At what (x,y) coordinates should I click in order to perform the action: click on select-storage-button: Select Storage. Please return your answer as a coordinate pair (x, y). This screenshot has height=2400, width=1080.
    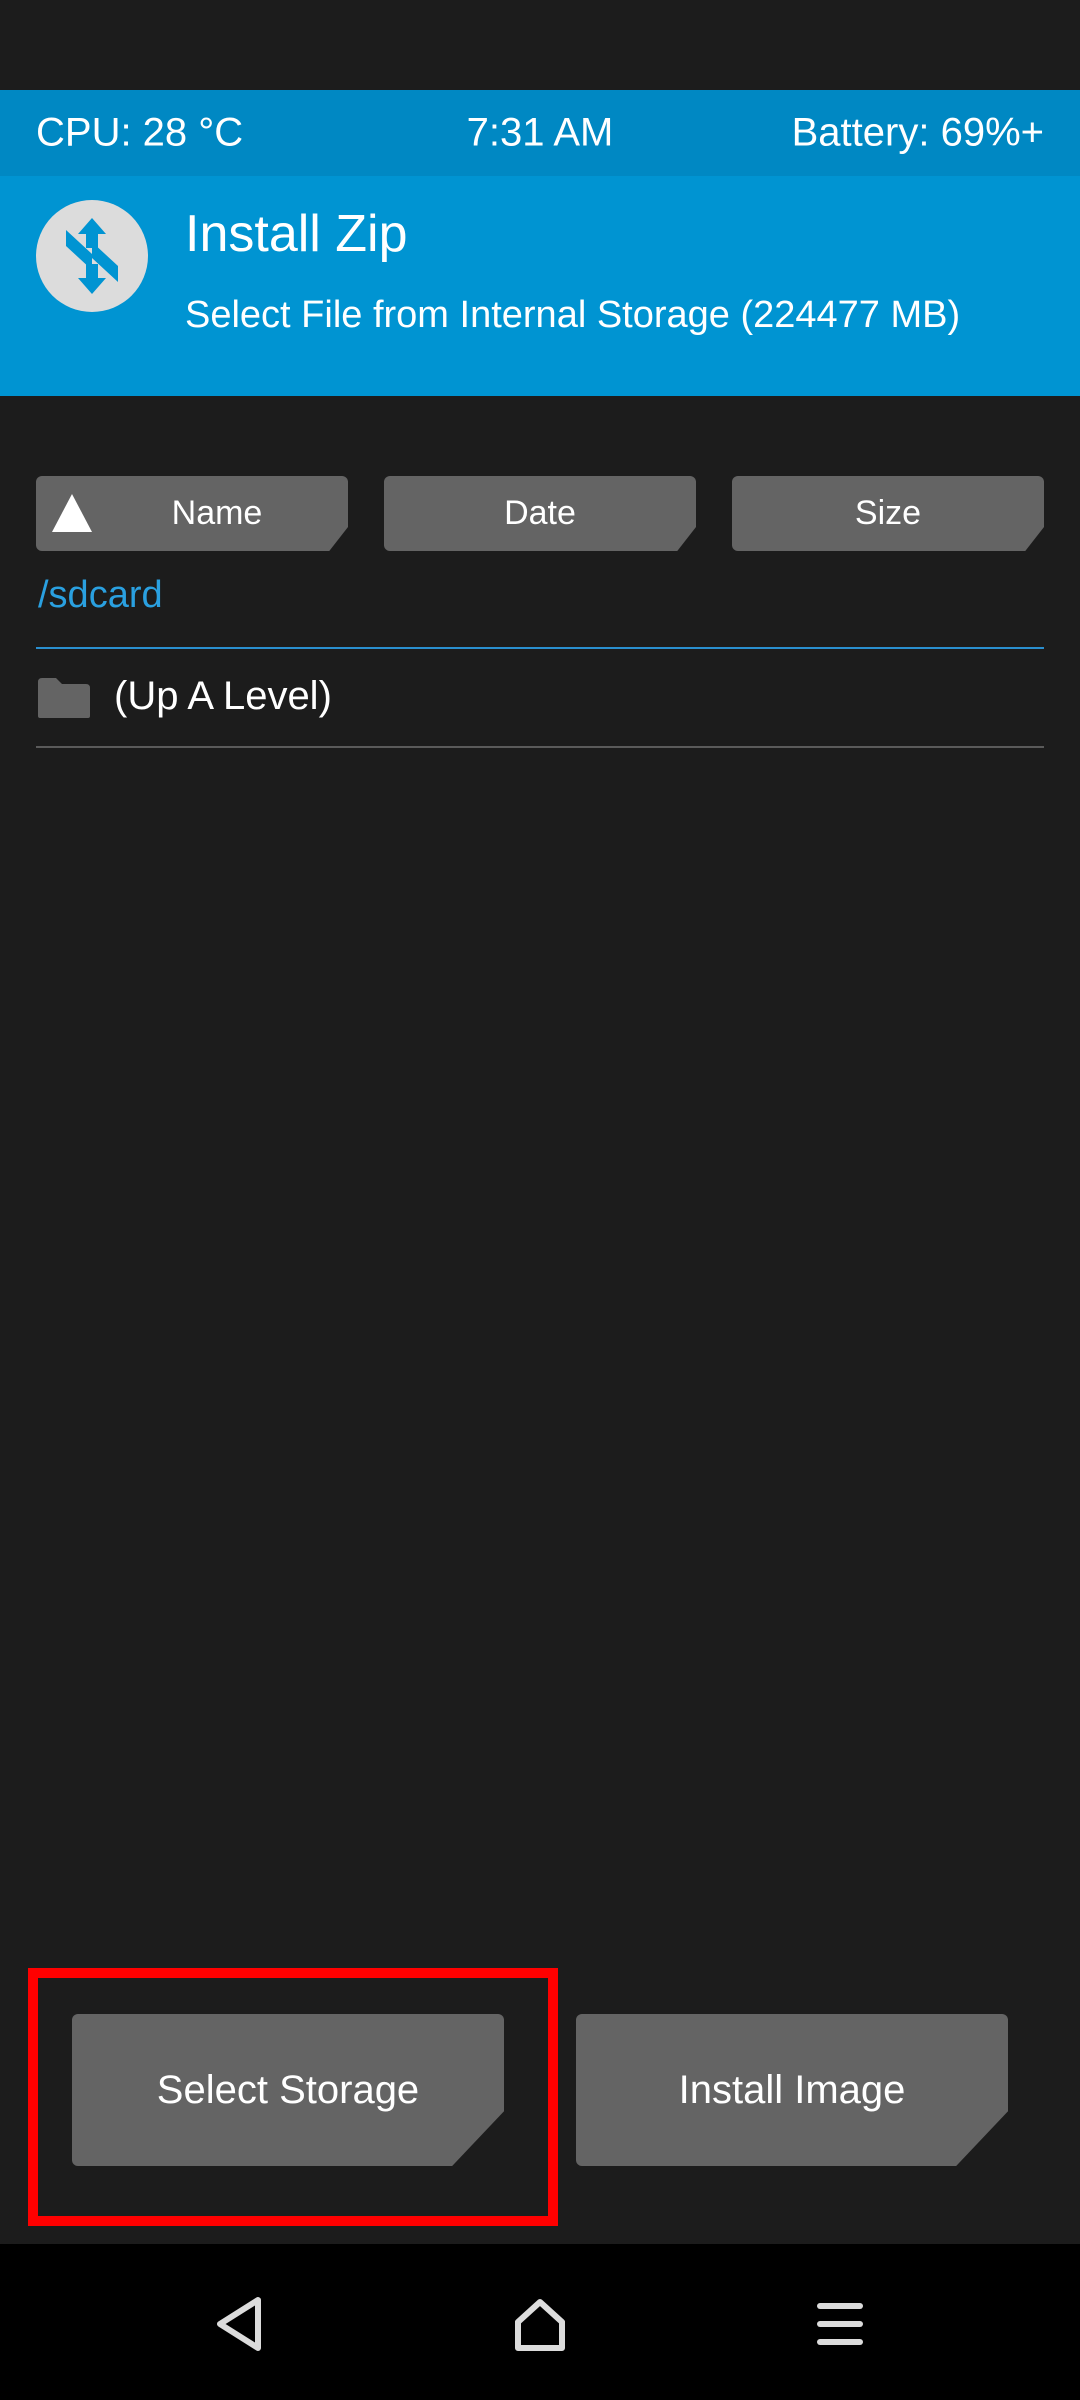
    Looking at the image, I should click on (288, 2090).